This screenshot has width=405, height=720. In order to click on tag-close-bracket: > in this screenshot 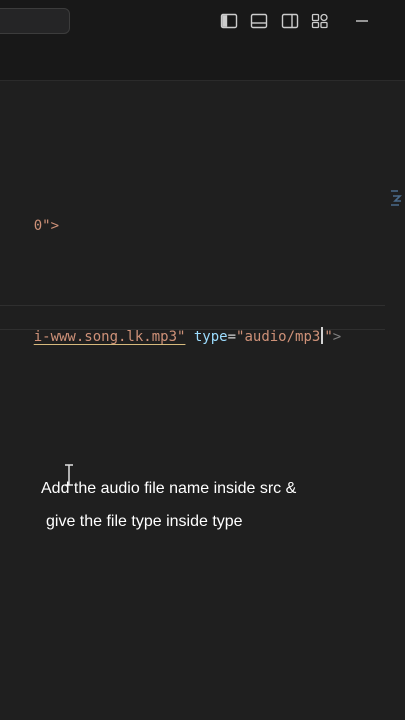, I will do `click(337, 337)`.